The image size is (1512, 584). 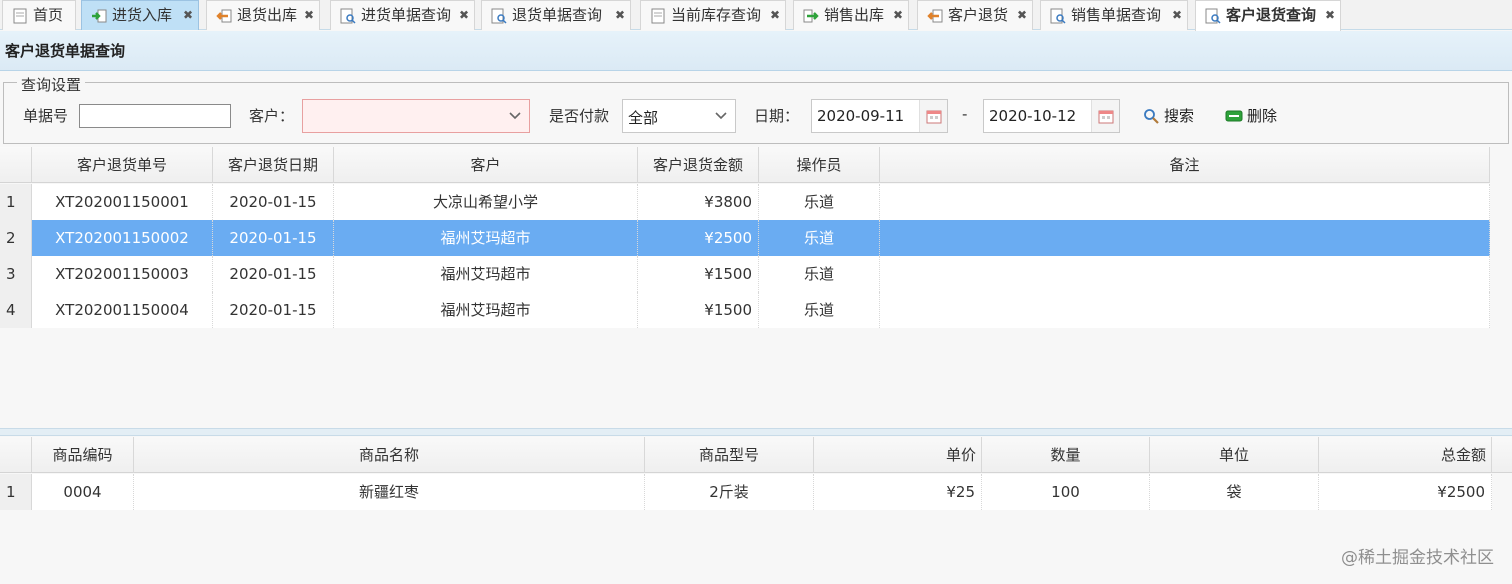 I want to click on column-header: 商品型号, so click(x=729, y=455).